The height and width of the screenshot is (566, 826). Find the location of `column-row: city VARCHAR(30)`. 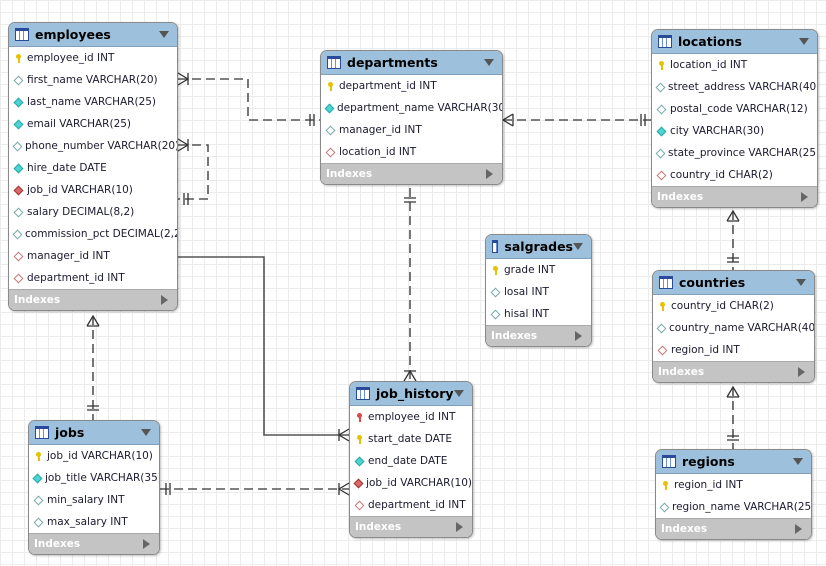

column-row: city VARCHAR(30) is located at coordinates (734, 131).